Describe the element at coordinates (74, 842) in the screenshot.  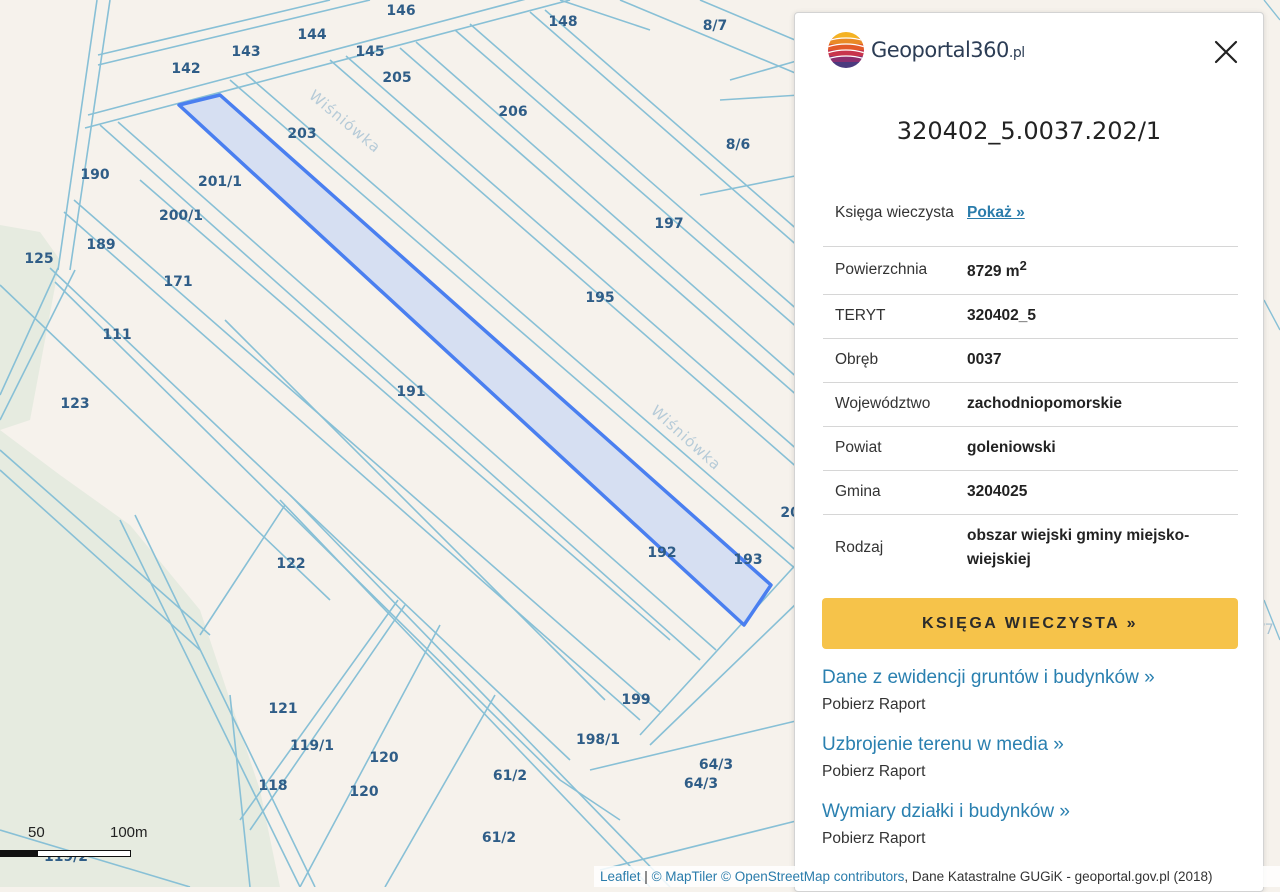
I see `map-scale: 50 100m` at that location.